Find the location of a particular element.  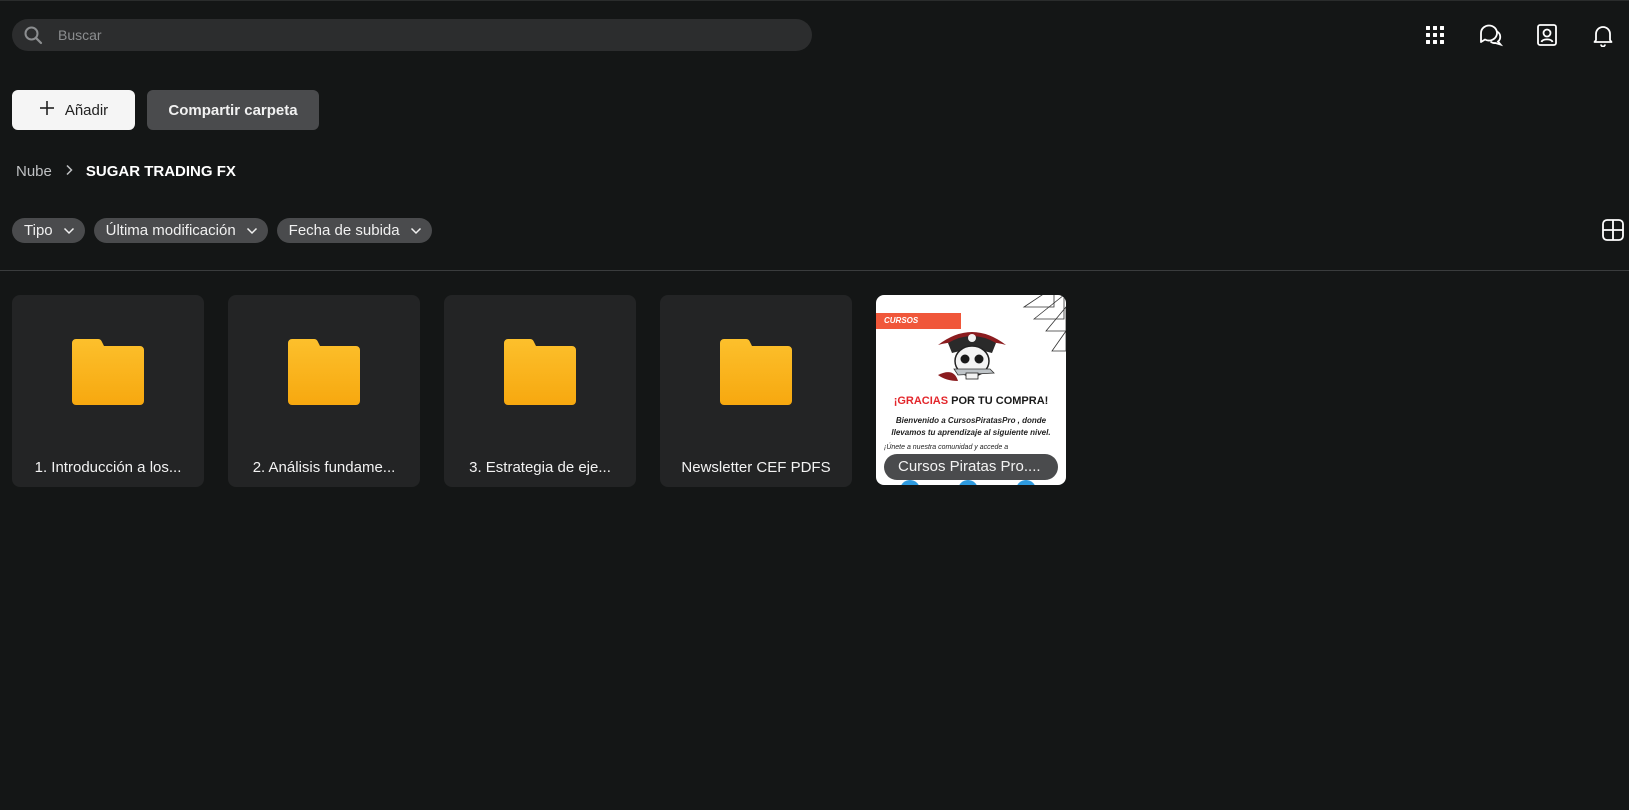

headline-red-part: ¡GRACIAS is located at coordinates (921, 401).